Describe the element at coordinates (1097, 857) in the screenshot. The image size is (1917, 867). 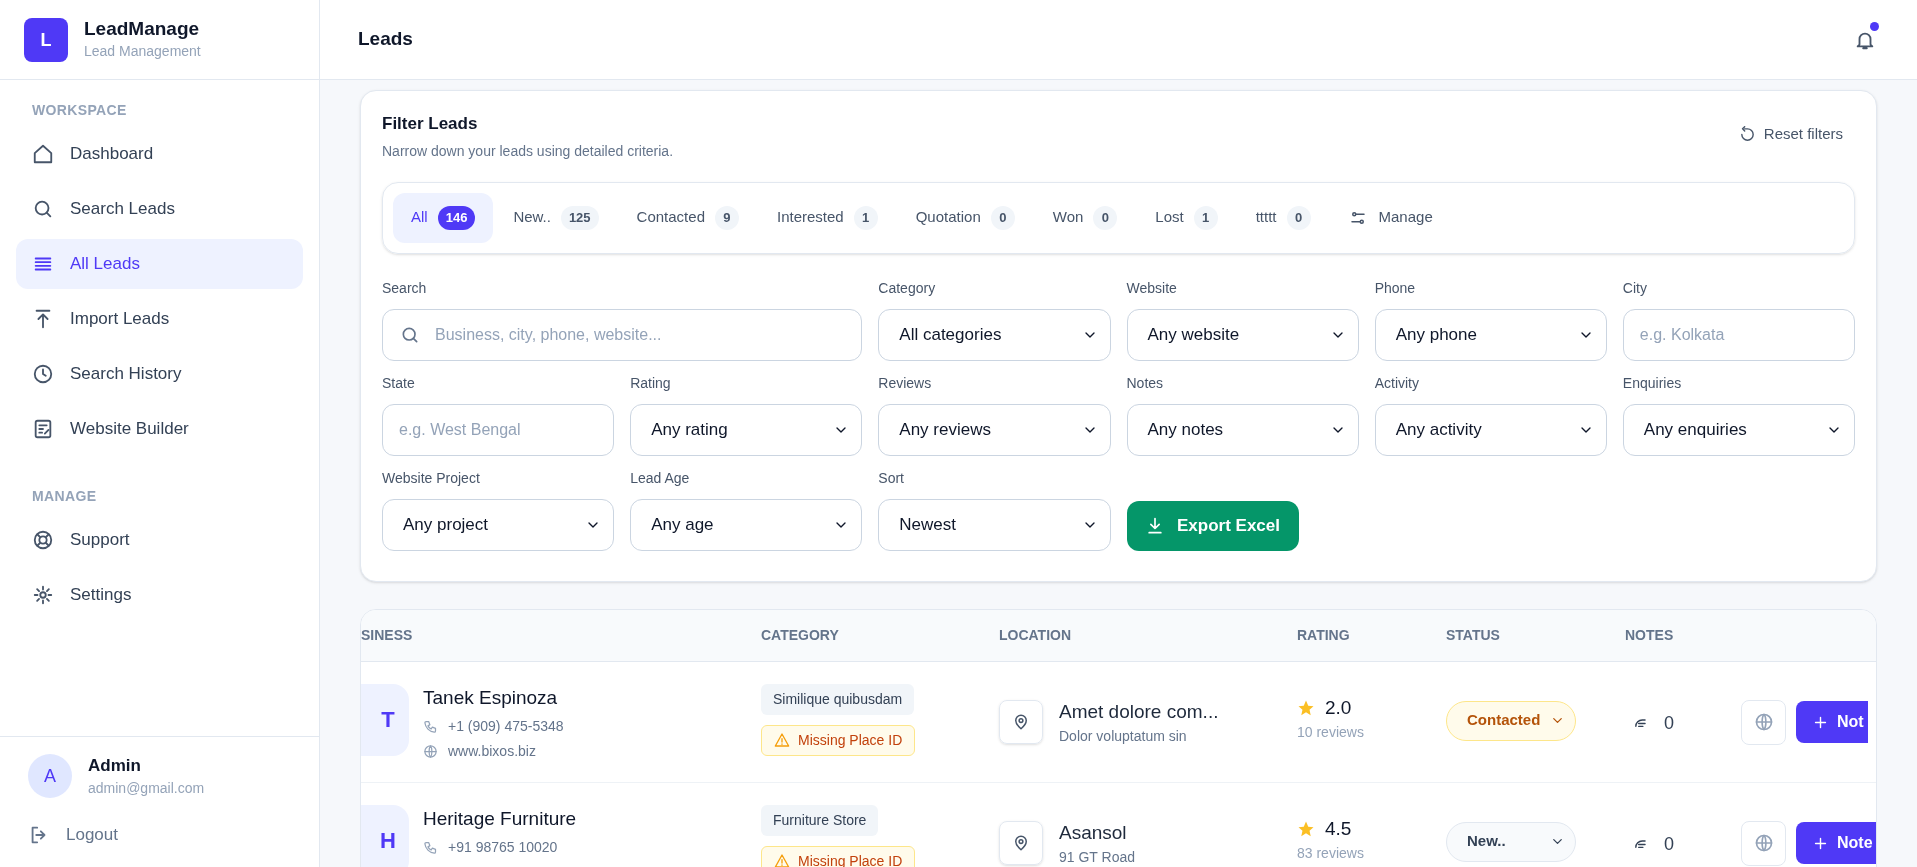
I see `location-address: 91 GT Road` at that location.